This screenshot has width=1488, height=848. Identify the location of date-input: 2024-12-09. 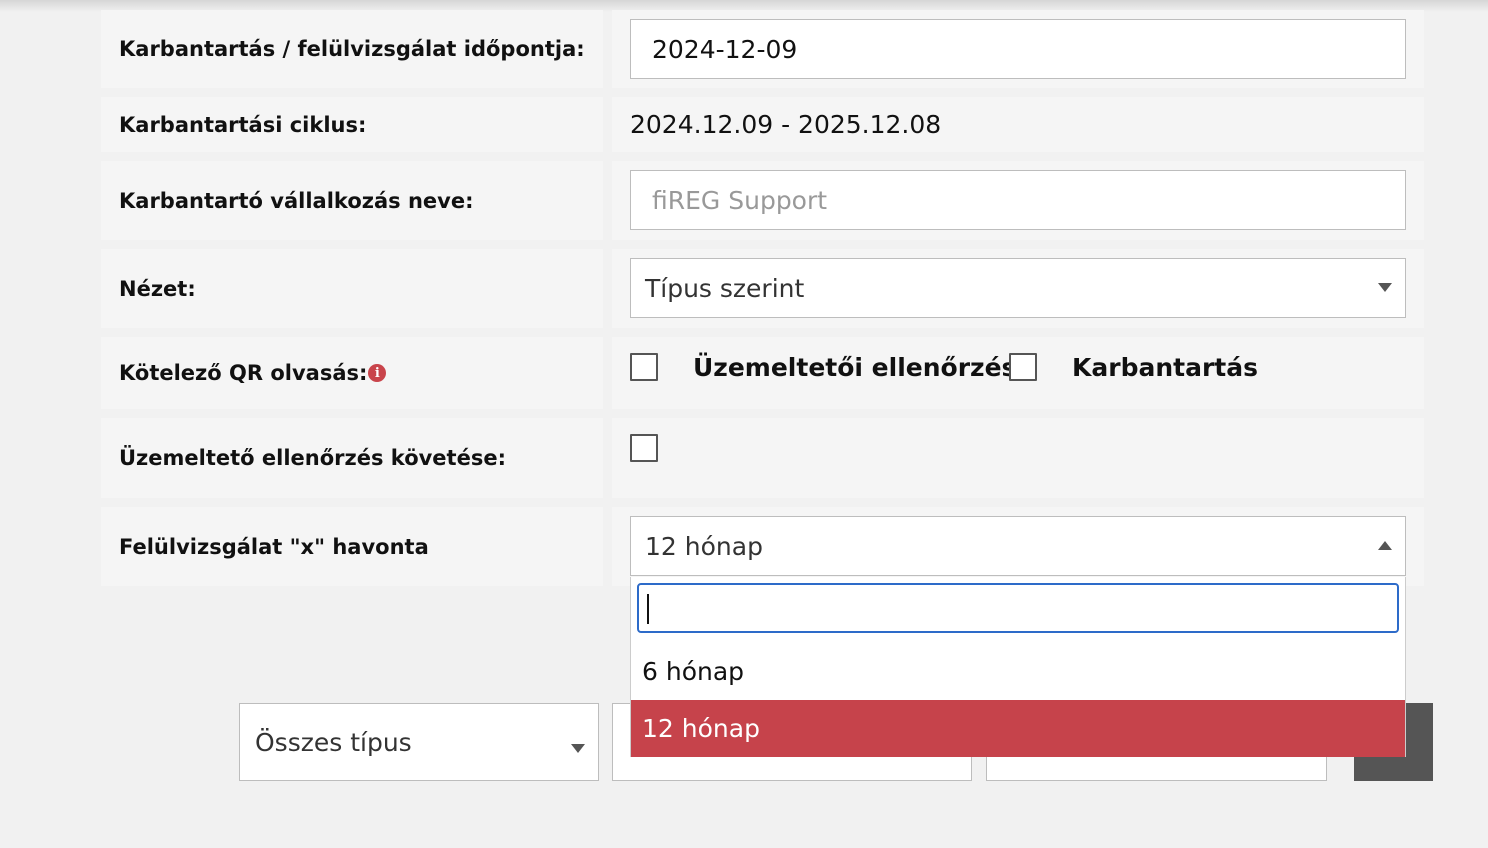
(1018, 49).